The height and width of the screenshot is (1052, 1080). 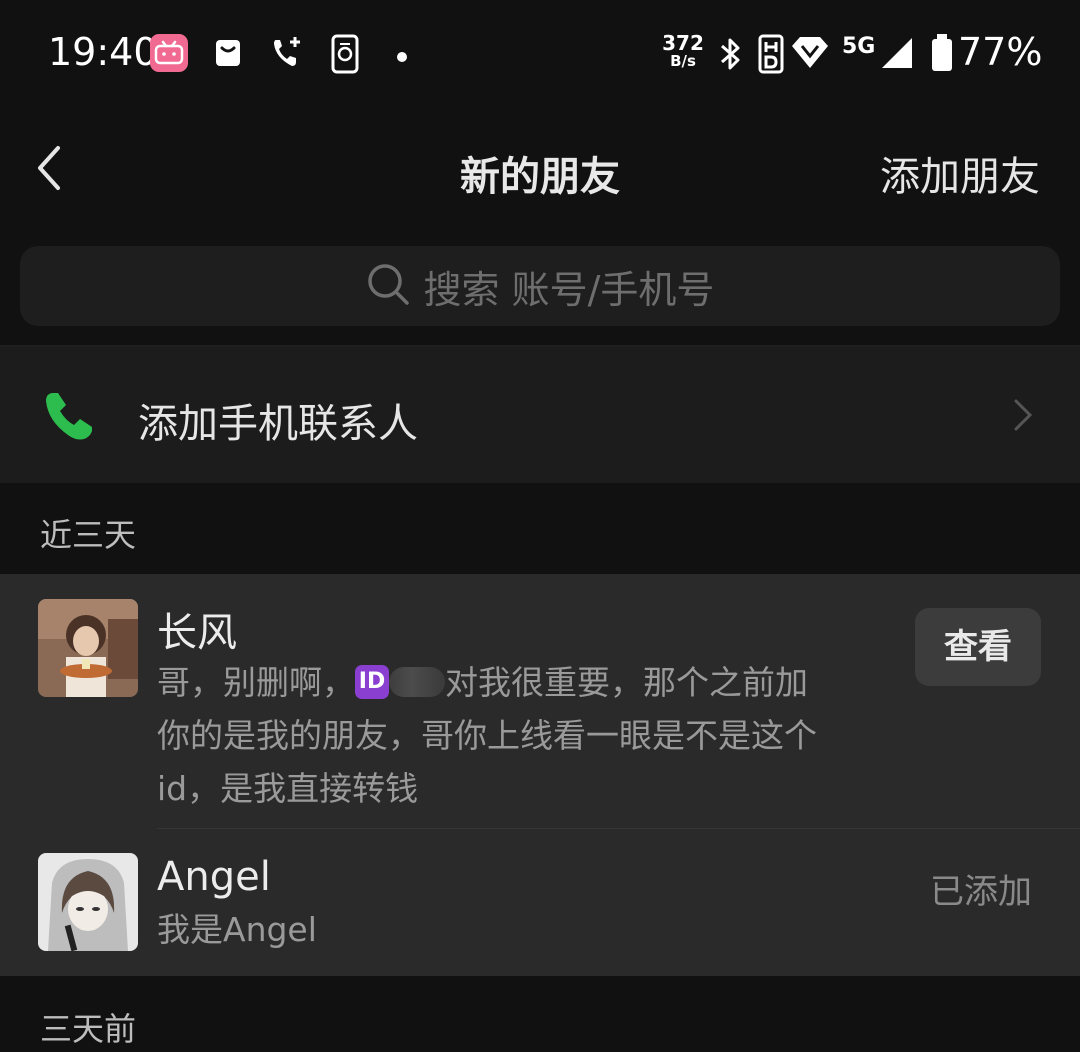 I want to click on signal-icon, so click(x=897, y=55).